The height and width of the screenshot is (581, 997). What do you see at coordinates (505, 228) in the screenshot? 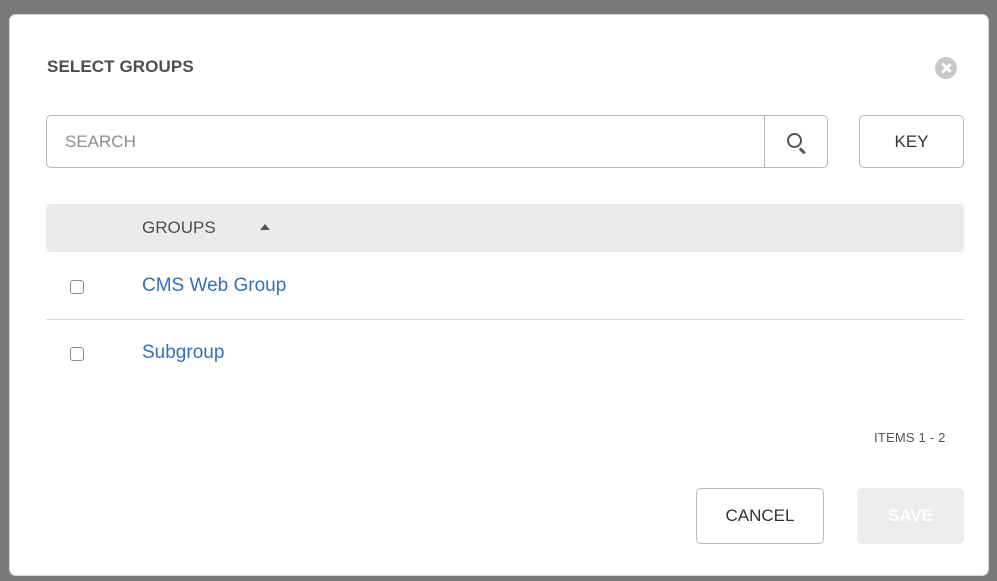
I see `table-header: GROUPS` at bounding box center [505, 228].